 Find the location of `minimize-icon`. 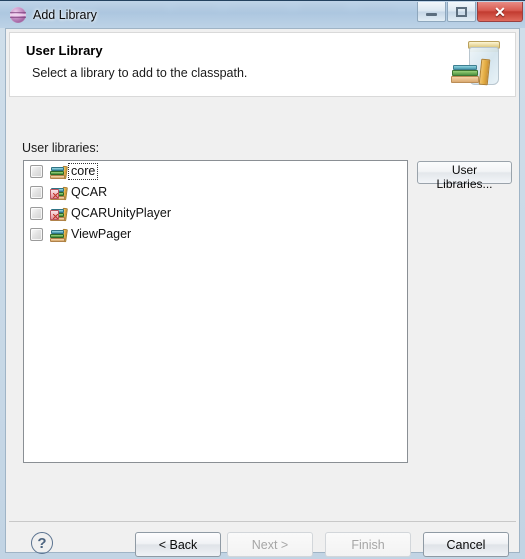

minimize-icon is located at coordinates (431, 14).